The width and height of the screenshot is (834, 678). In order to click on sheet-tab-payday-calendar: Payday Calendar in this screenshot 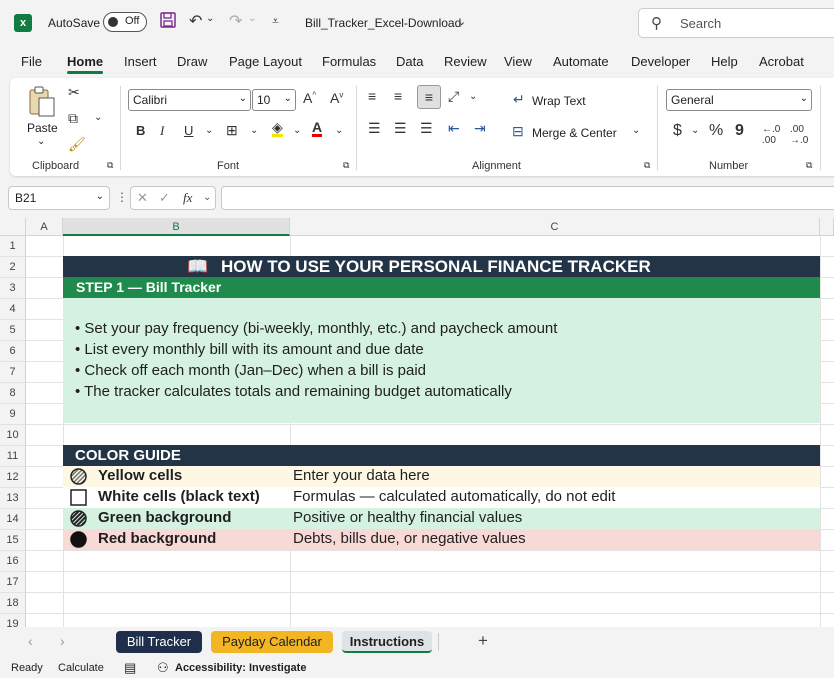, I will do `click(272, 642)`.